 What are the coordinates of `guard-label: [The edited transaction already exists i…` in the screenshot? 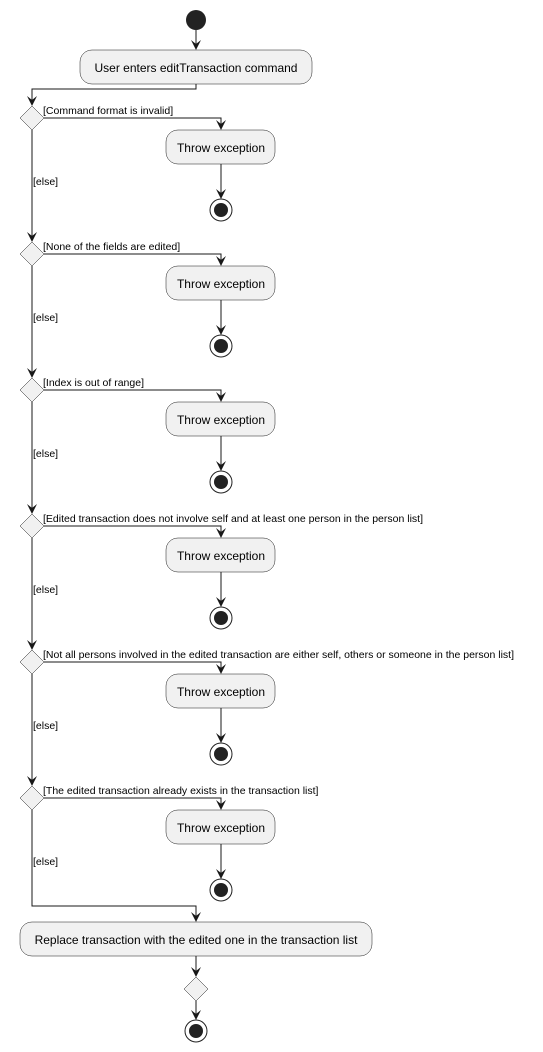 It's located at (181, 791).